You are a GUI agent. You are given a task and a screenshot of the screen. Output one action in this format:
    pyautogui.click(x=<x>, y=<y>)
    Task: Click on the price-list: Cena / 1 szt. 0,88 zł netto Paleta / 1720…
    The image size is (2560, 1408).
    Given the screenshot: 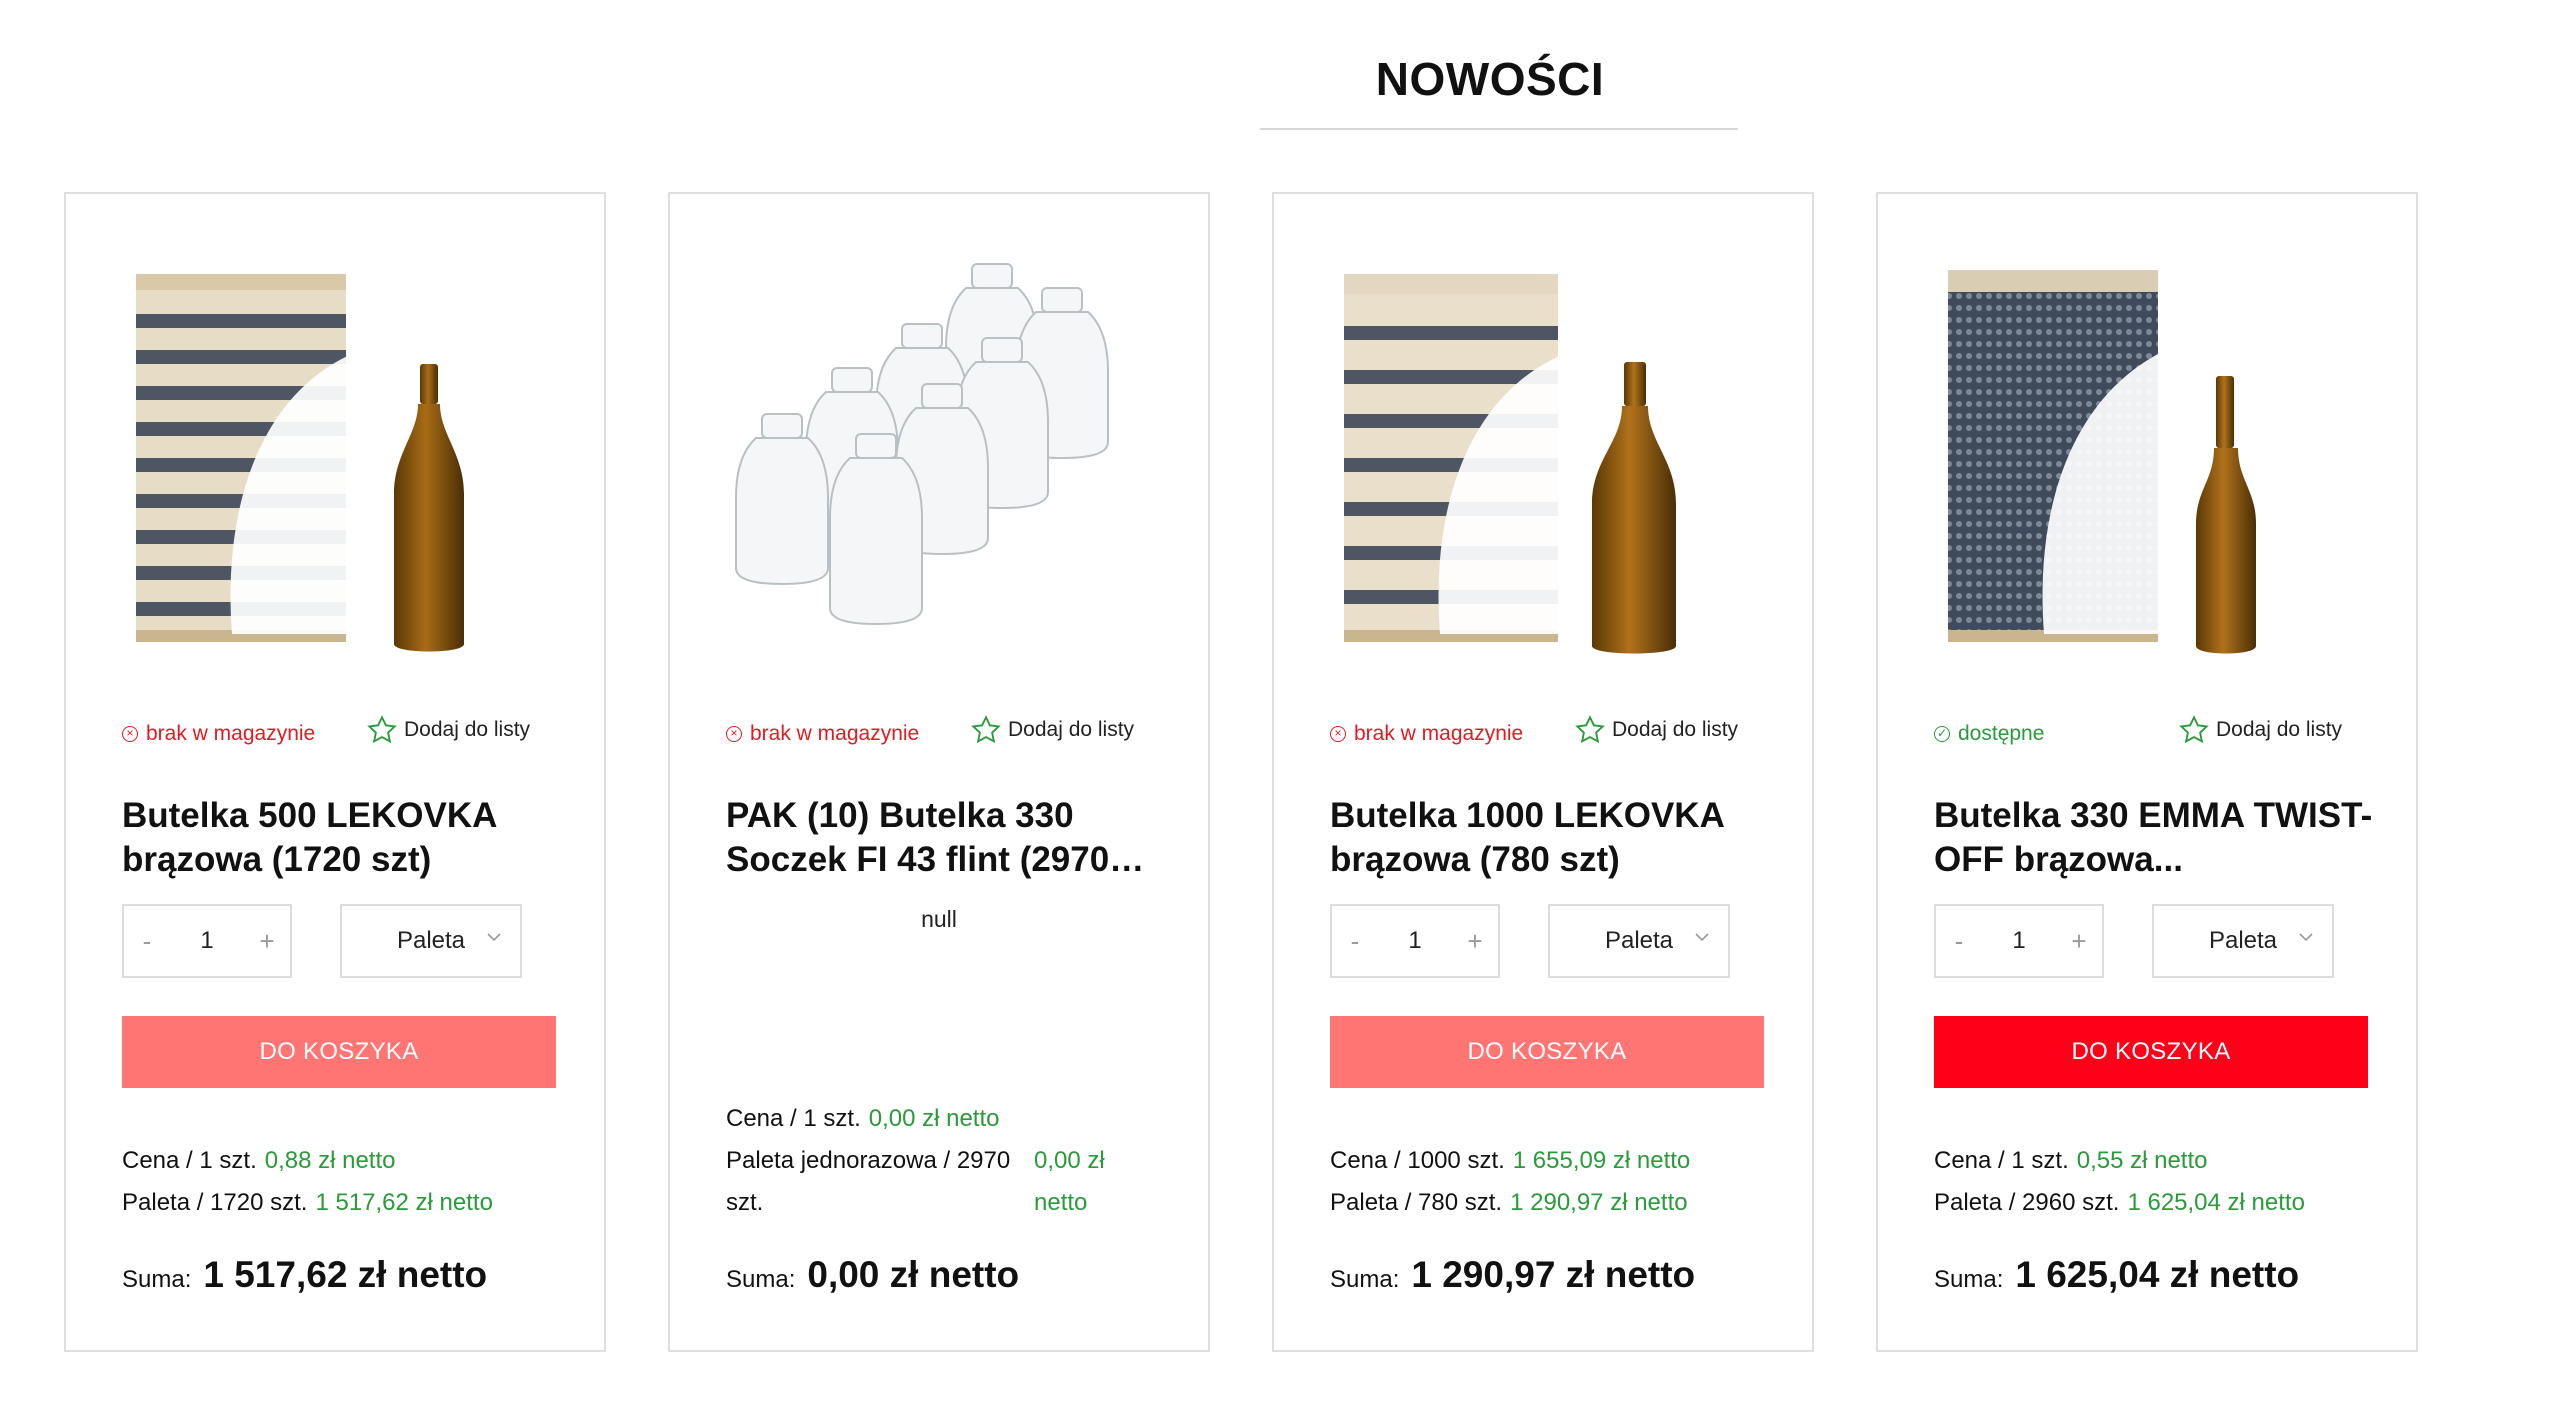 What is the action you would take?
    pyautogui.click(x=307, y=1182)
    